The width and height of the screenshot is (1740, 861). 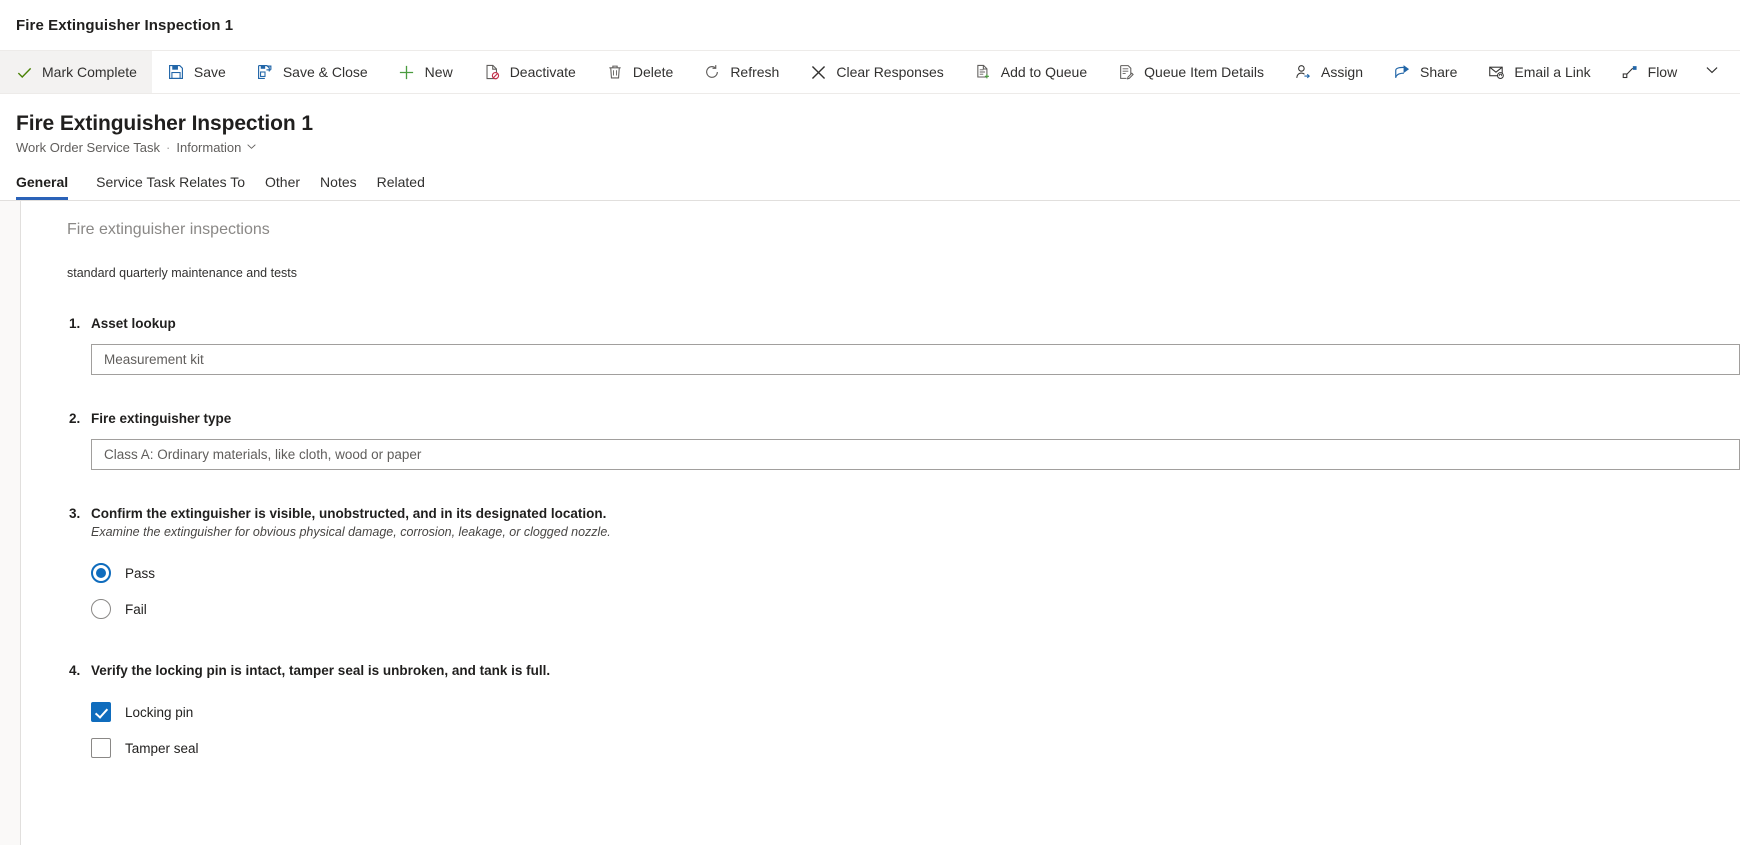 What do you see at coordinates (265, 72) in the screenshot?
I see `save-and-close-icon` at bounding box center [265, 72].